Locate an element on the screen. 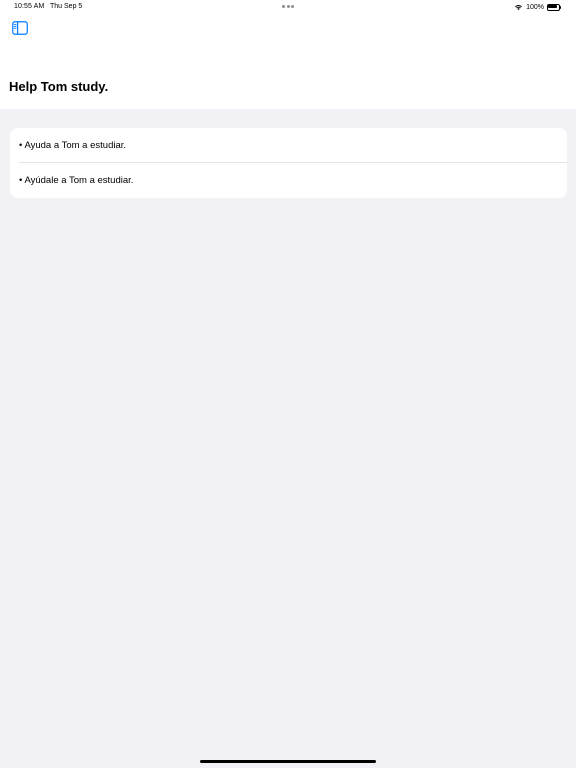  sidebar-toggle-icon is located at coordinates (20, 28).